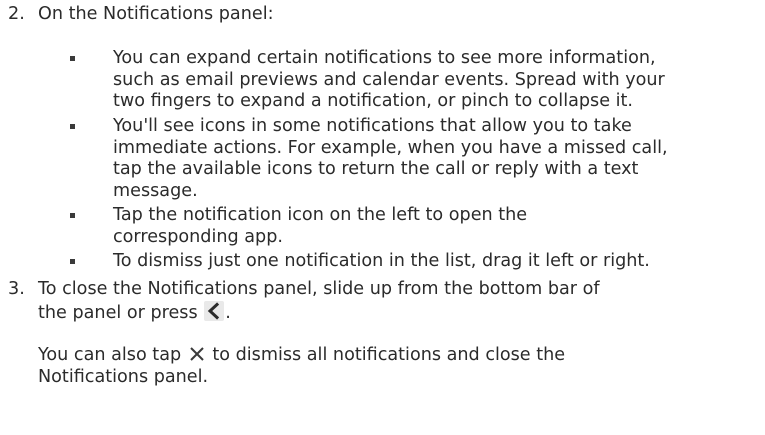 The image size is (765, 435). I want to click on text-line: corresponding app., so click(198, 236).